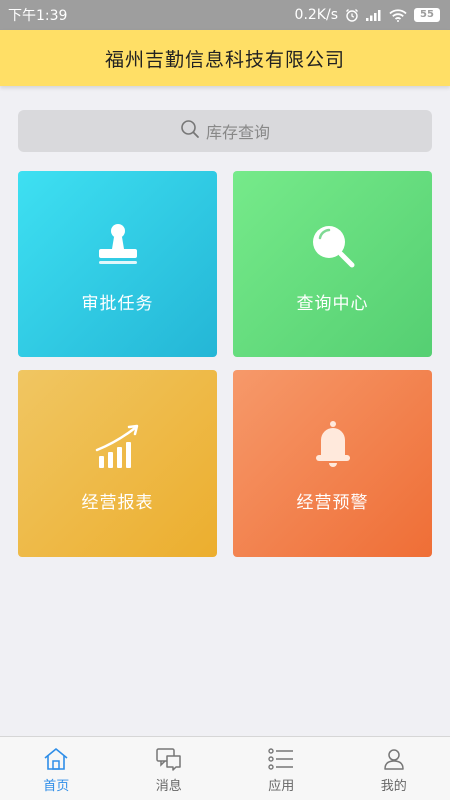 This screenshot has height=800, width=450. What do you see at coordinates (56, 786) in the screenshot?
I see `nav-label: 首页` at bounding box center [56, 786].